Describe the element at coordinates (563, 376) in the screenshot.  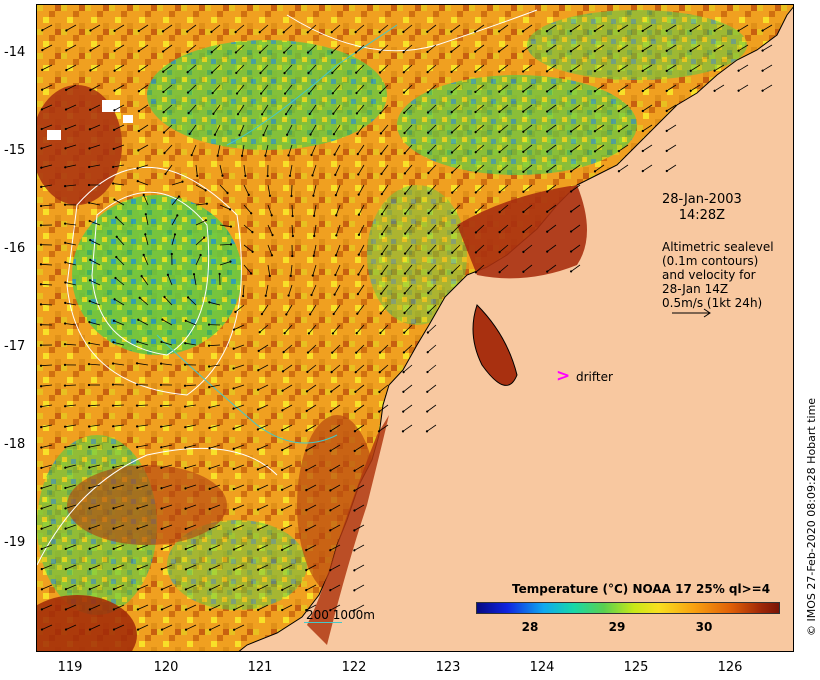
I see `drifter-icon: >` at that location.